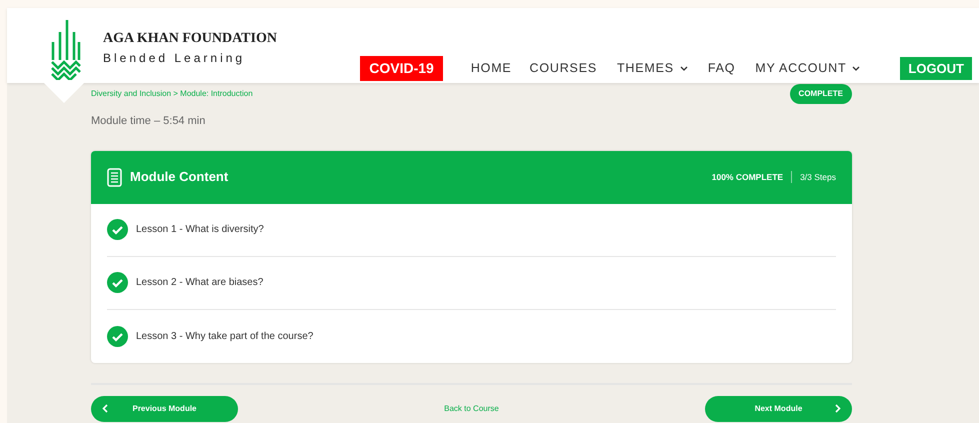  Describe the element at coordinates (652, 68) in the screenshot. I see `nav-link: THEMES` at that location.